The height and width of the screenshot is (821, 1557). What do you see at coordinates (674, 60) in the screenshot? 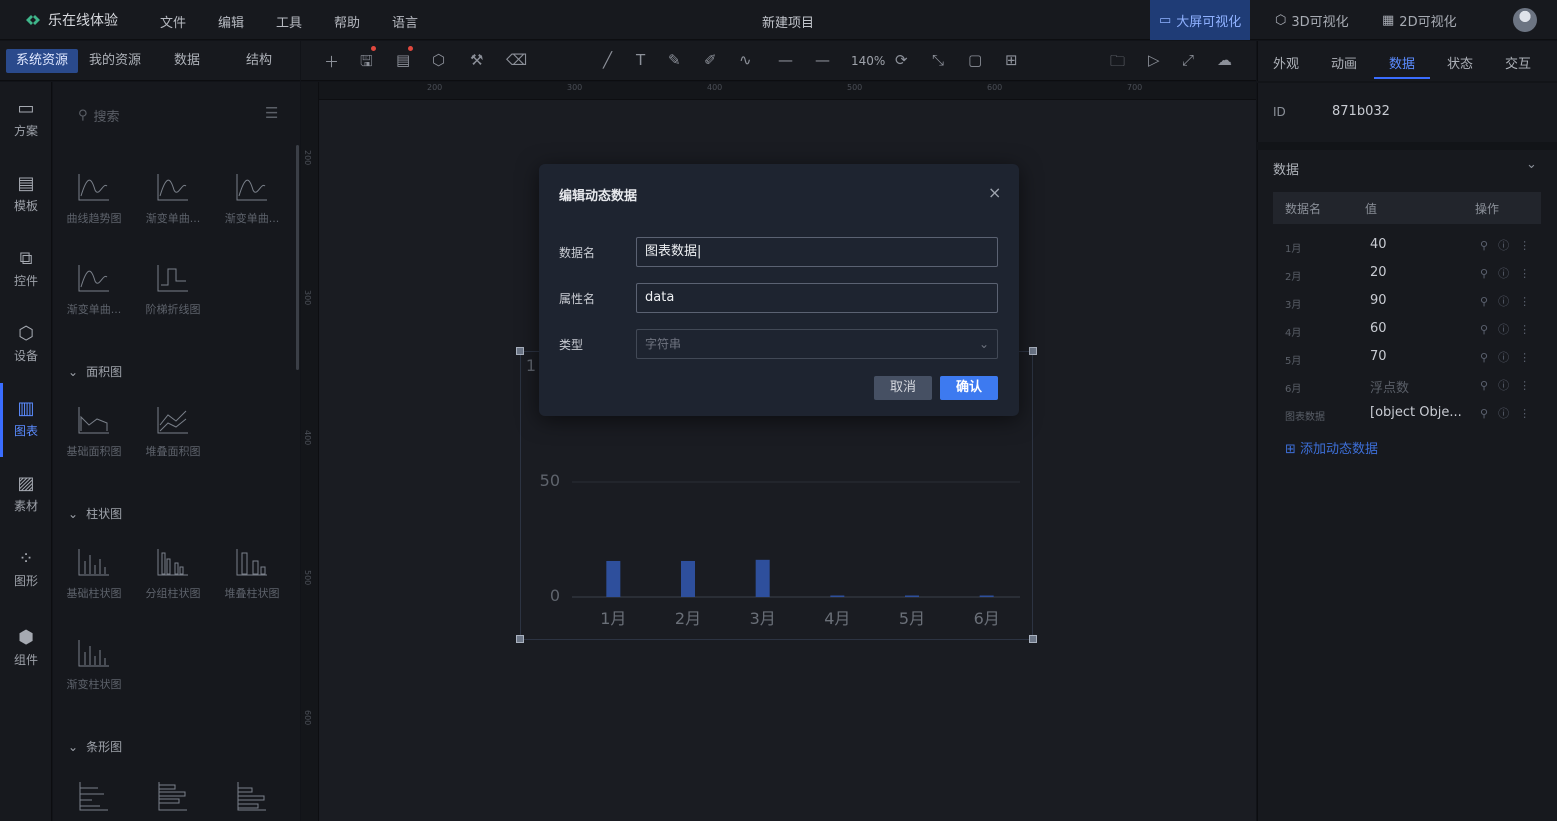
I see `pen-icon: ✎` at bounding box center [674, 60].